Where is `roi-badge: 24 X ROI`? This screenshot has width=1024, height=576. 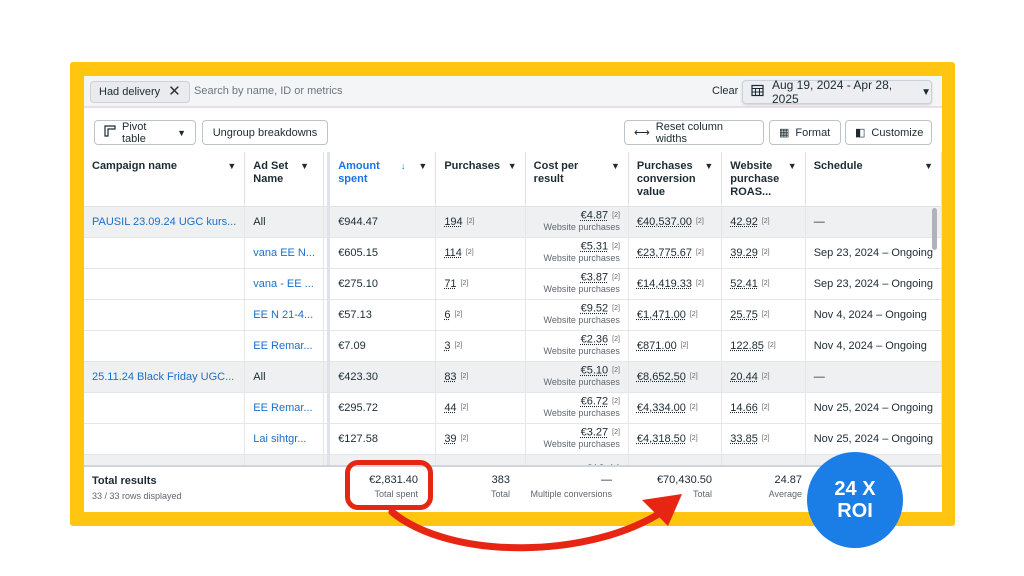
roi-badge: 24 X ROI is located at coordinates (855, 500).